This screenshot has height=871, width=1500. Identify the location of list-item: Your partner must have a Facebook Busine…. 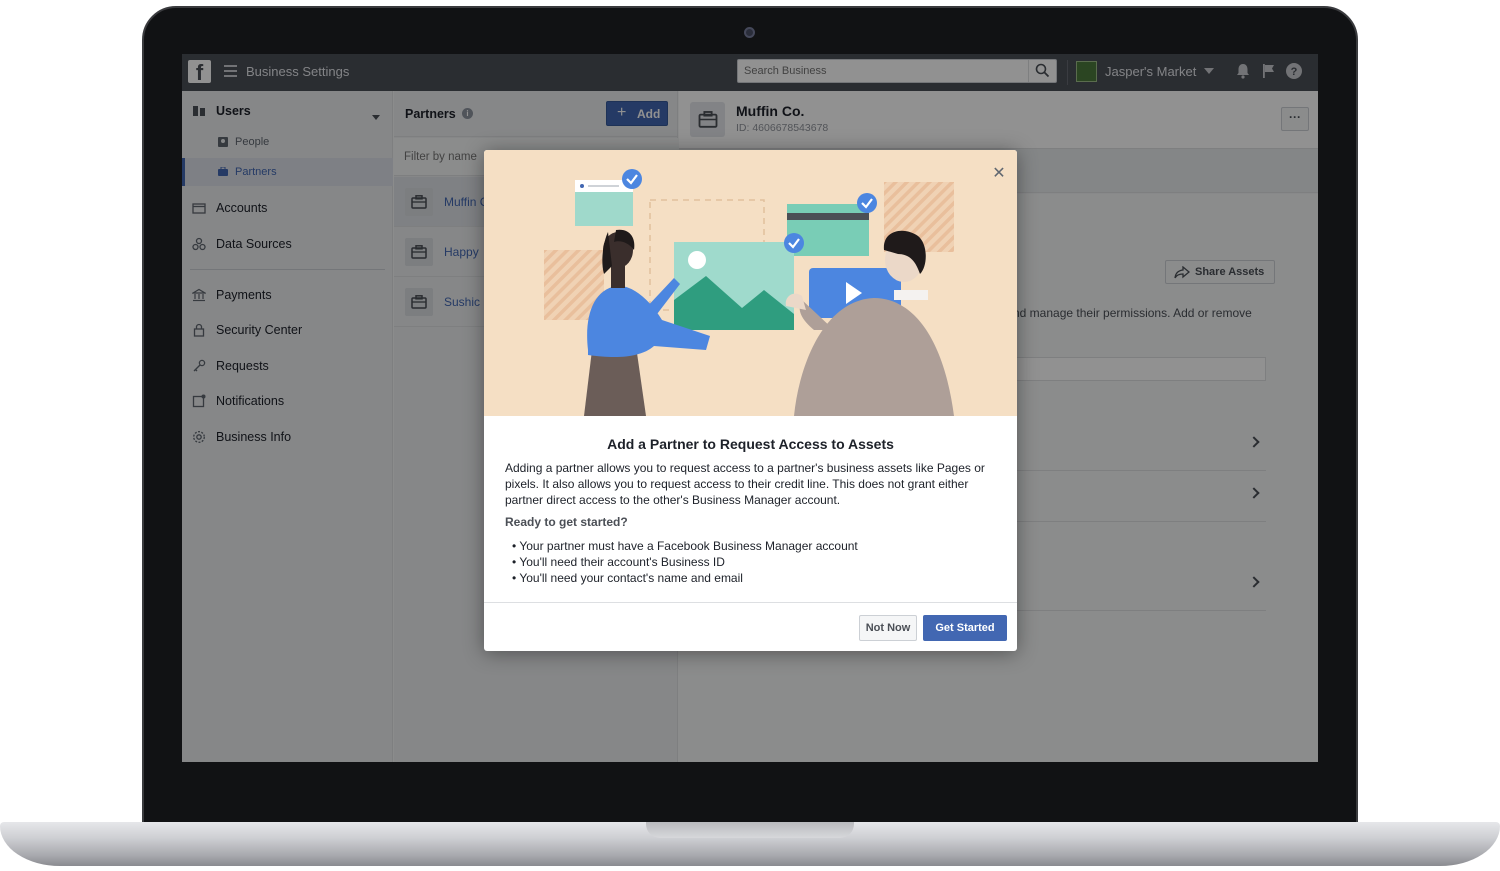
(684, 546).